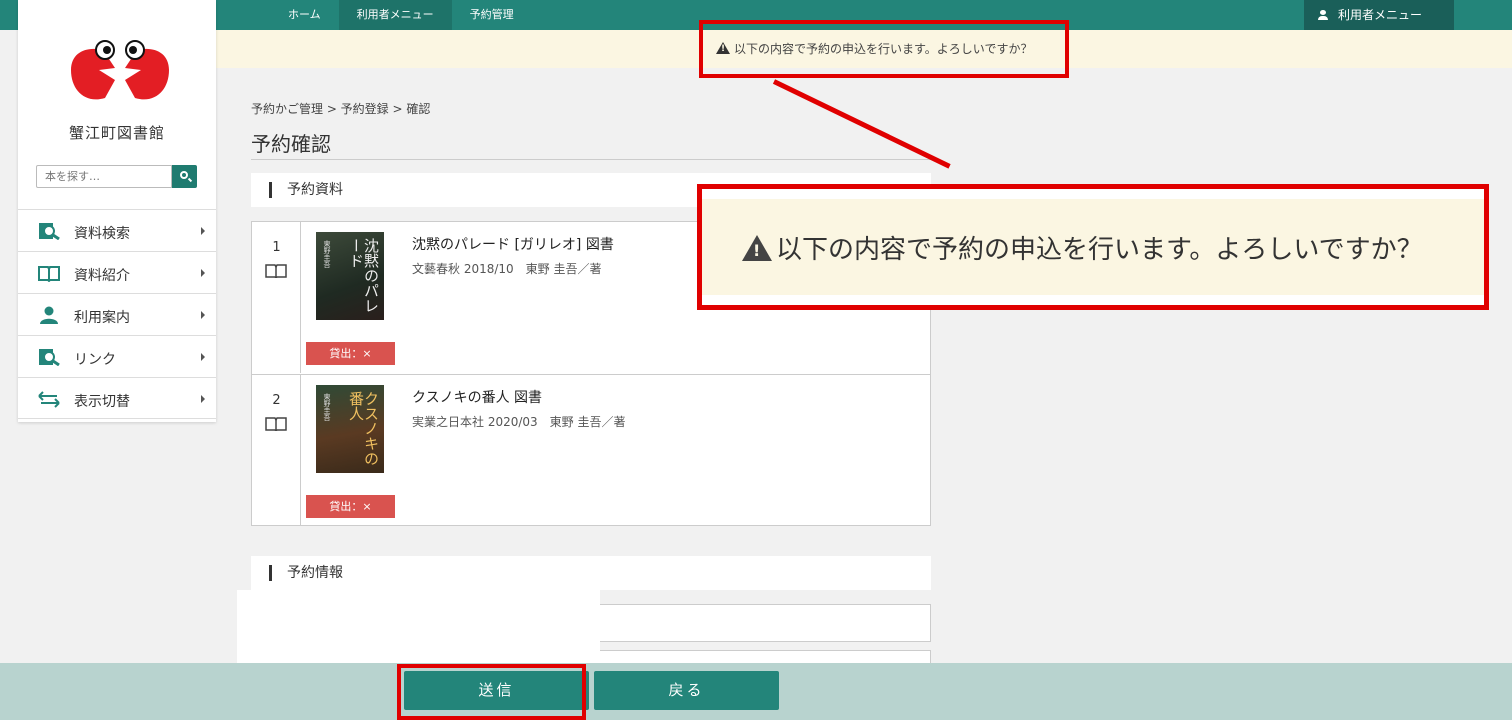 This screenshot has width=1512, height=720. I want to click on row-number: 1, so click(276, 247).